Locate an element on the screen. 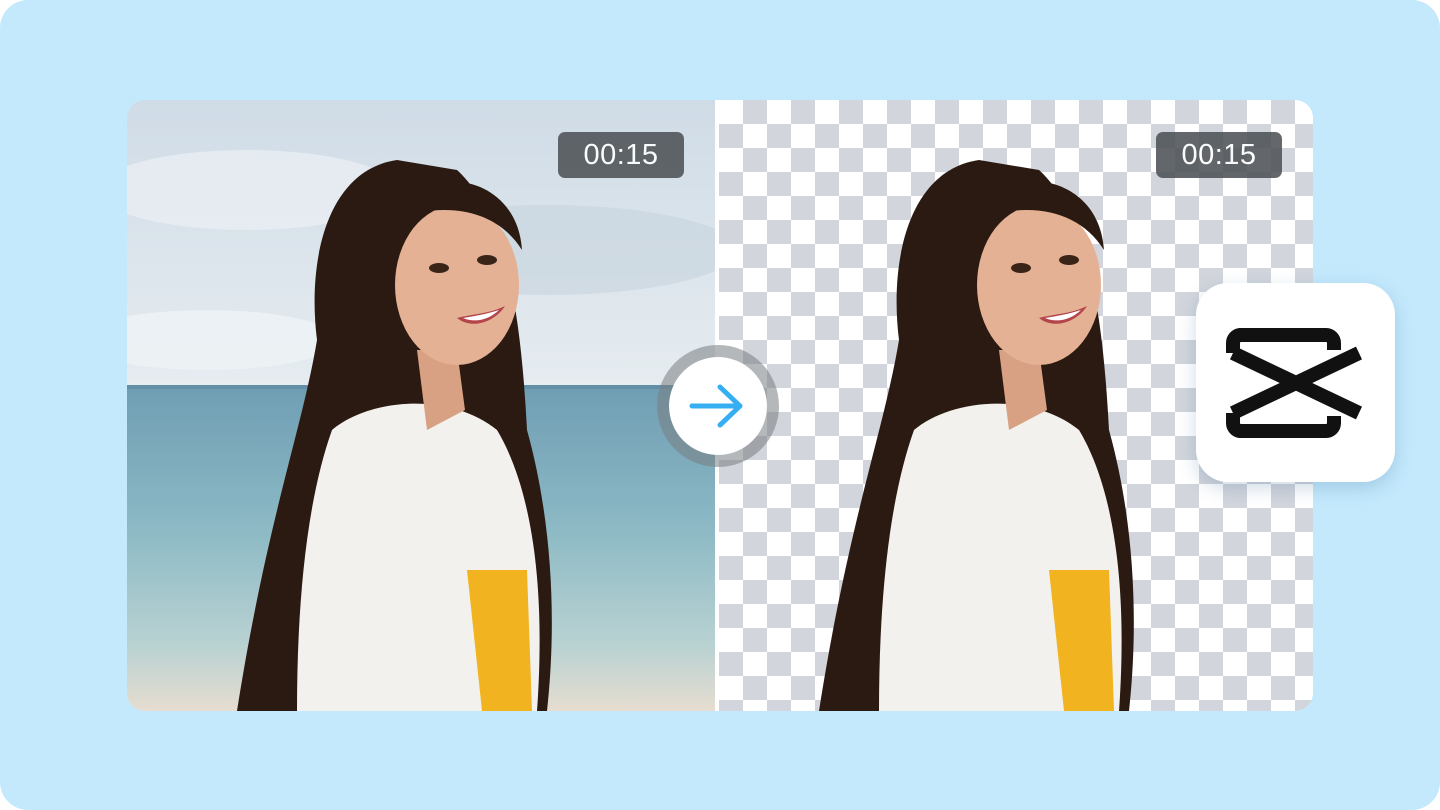 The height and width of the screenshot is (810, 1440). capcut-logo-tile is located at coordinates (1295, 382).